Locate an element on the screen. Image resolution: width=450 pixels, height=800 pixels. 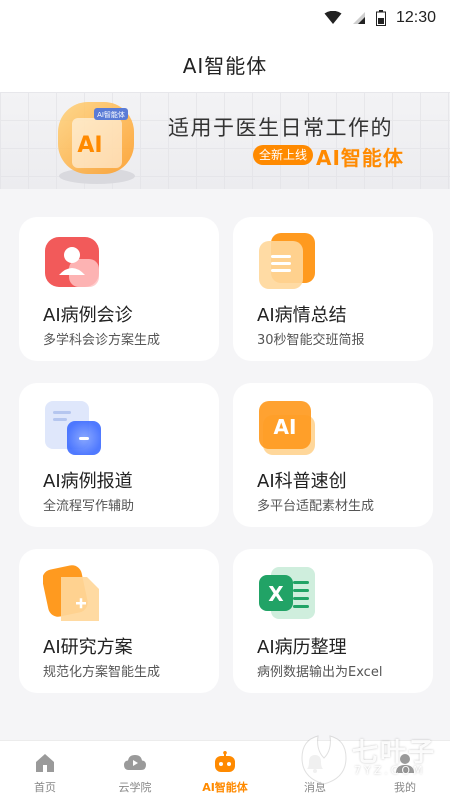
page-title: AI智能体 is located at coordinates (225, 65).